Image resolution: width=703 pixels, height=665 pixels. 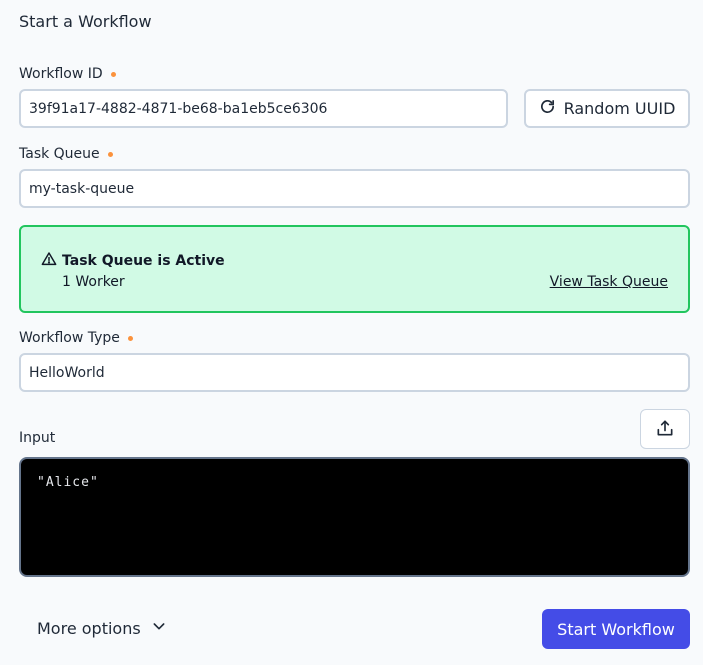 What do you see at coordinates (354, 188) in the screenshot?
I see `task-queue-input` at bounding box center [354, 188].